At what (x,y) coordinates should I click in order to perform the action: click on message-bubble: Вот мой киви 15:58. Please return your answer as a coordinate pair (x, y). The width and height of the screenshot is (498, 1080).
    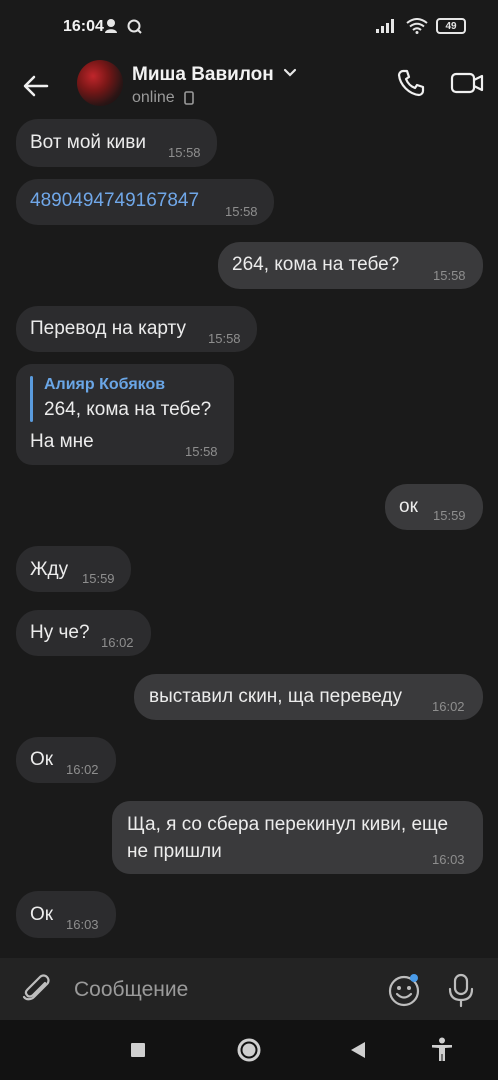
    Looking at the image, I should click on (116, 143).